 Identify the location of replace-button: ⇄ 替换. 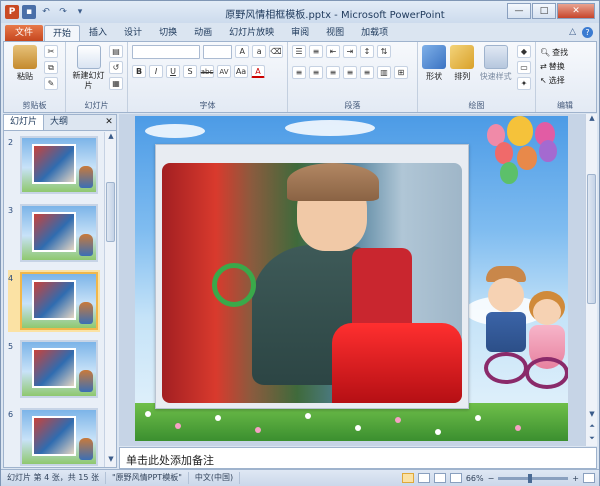
(565, 66).